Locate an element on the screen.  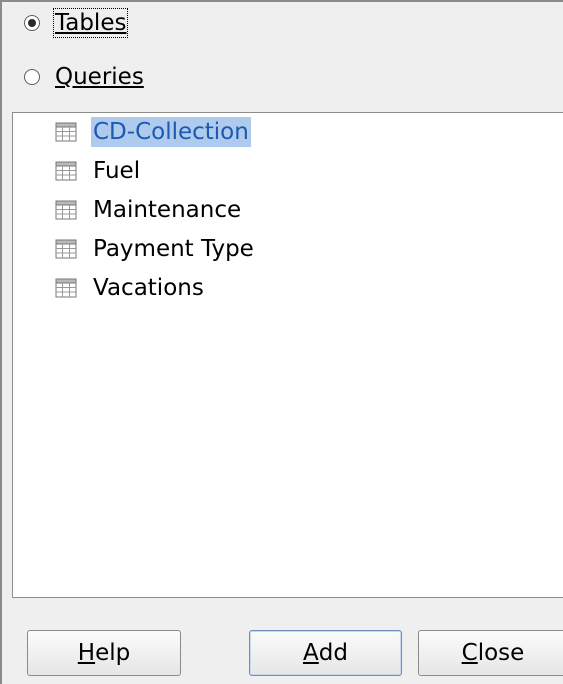
list-item: CD-Collection is located at coordinates (153, 132).